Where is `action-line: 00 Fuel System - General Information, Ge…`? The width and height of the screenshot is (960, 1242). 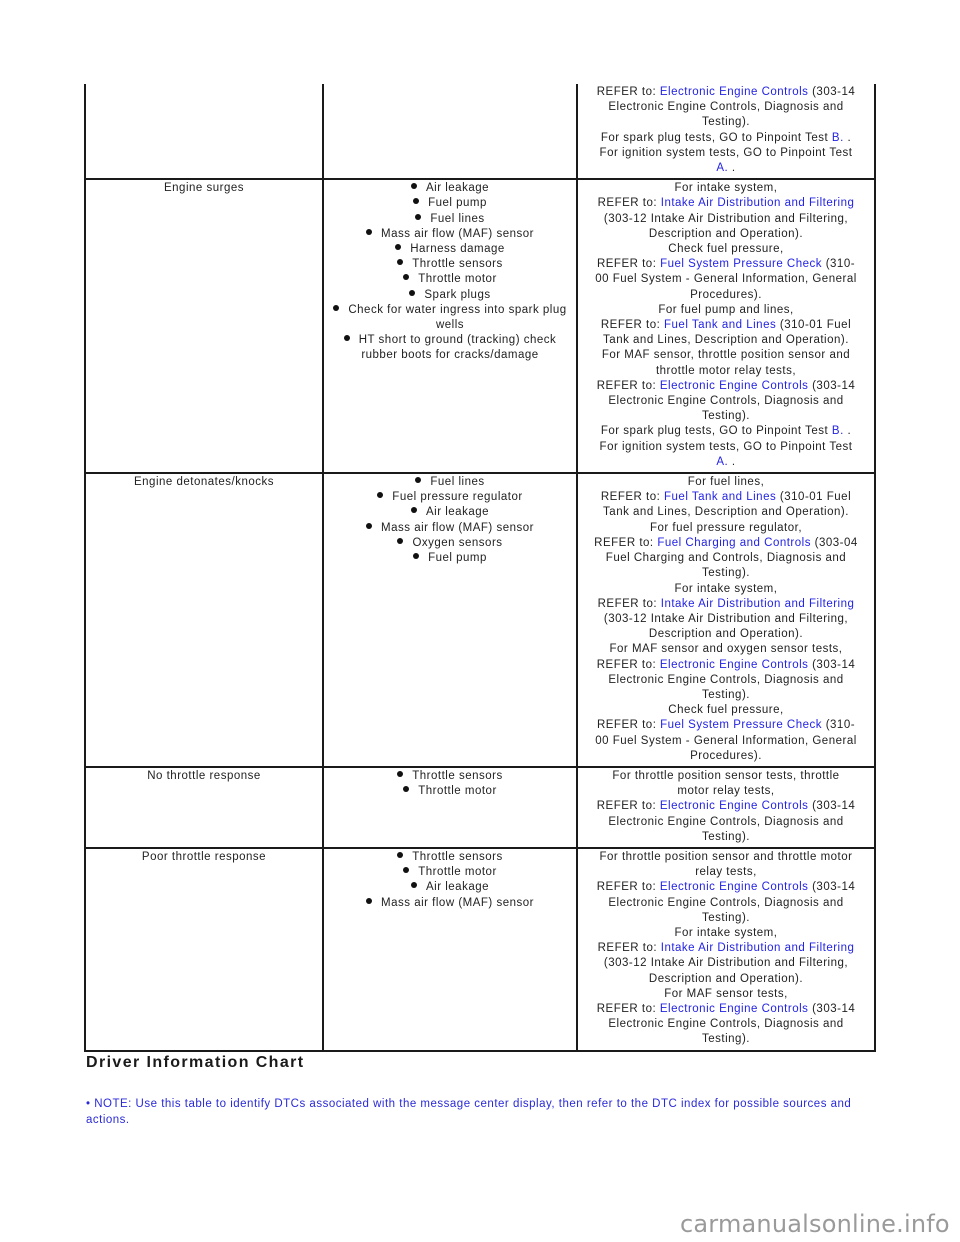 action-line: 00 Fuel System - General Information, Ge… is located at coordinates (726, 741).